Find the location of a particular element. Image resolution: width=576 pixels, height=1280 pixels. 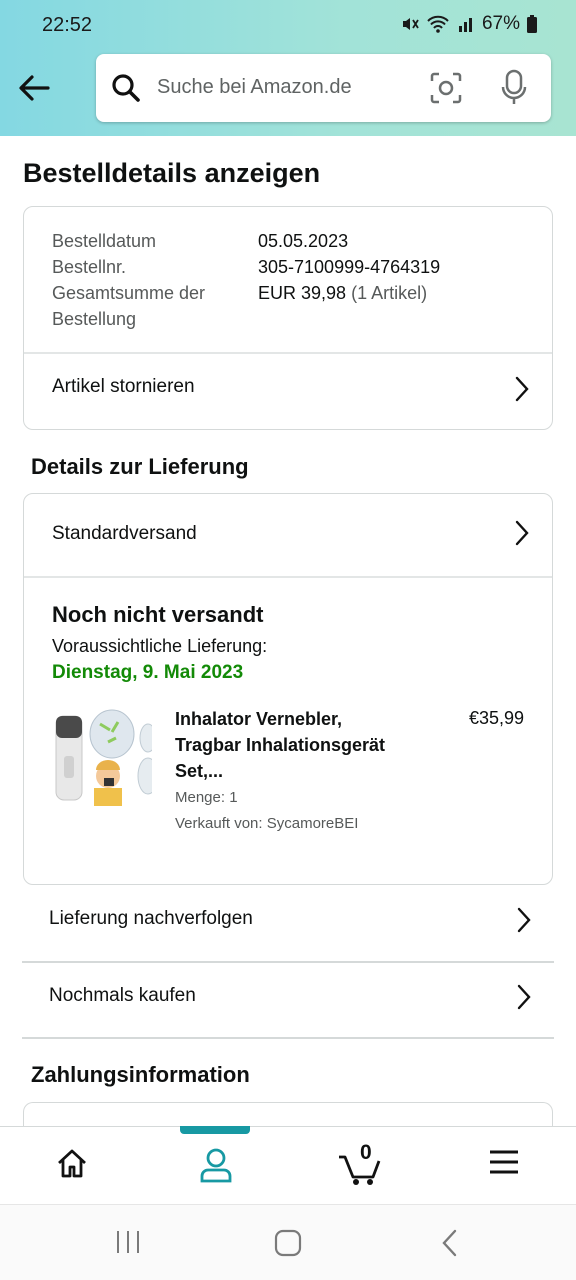

order-number-label: Bestellnr. is located at coordinates (89, 267).